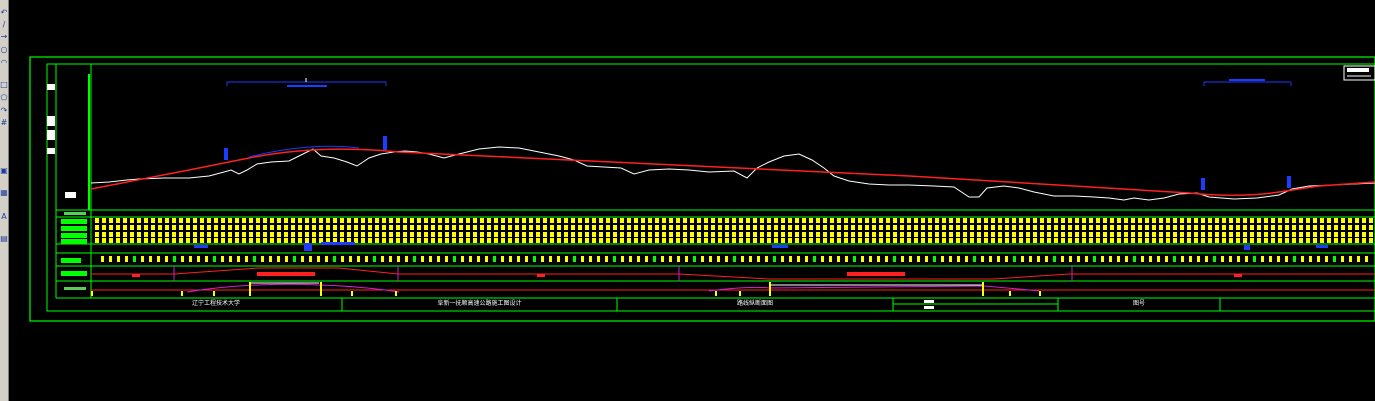  Describe the element at coordinates (733, 289) in the screenshot. I see `vertical-curve-band` at that location.